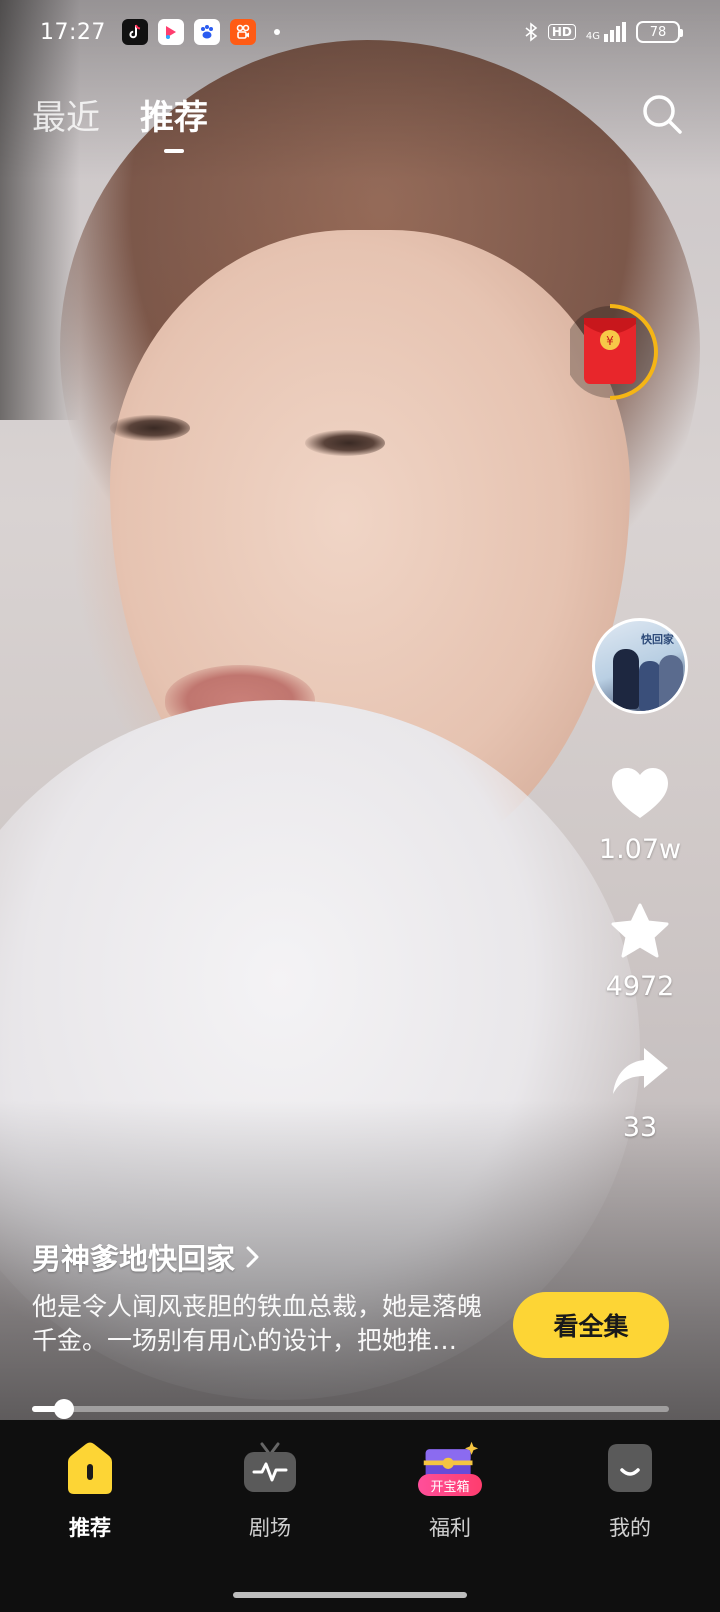 The width and height of the screenshot is (720, 1612). I want to click on share-button: 33, so click(640, 1093).